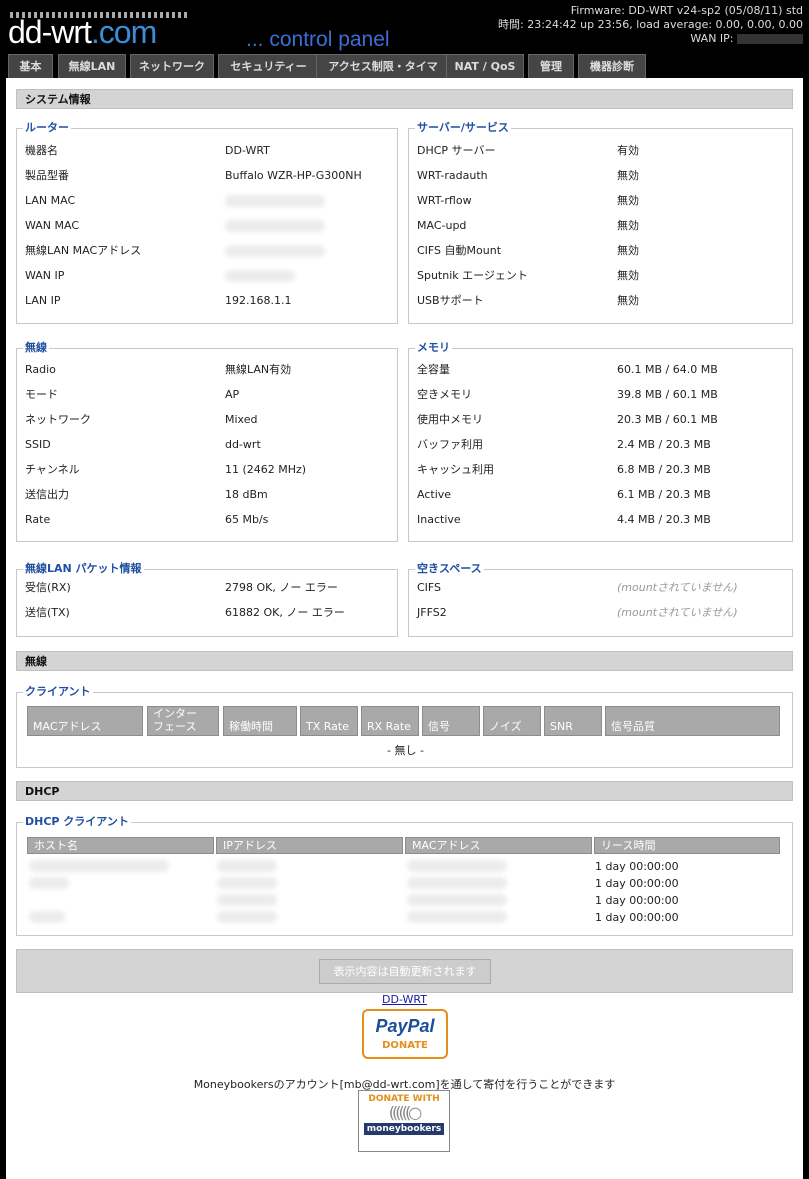  I want to click on row-mac-upd: MAC-upd 無効, so click(528, 225).